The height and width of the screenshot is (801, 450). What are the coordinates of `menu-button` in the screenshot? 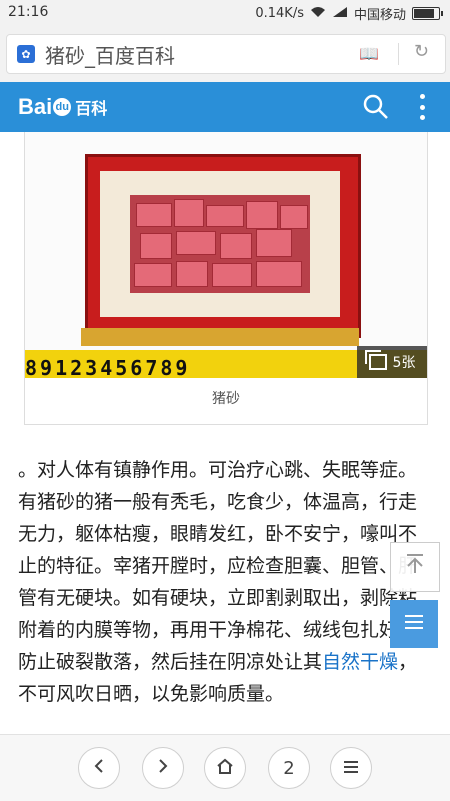 It's located at (351, 768).